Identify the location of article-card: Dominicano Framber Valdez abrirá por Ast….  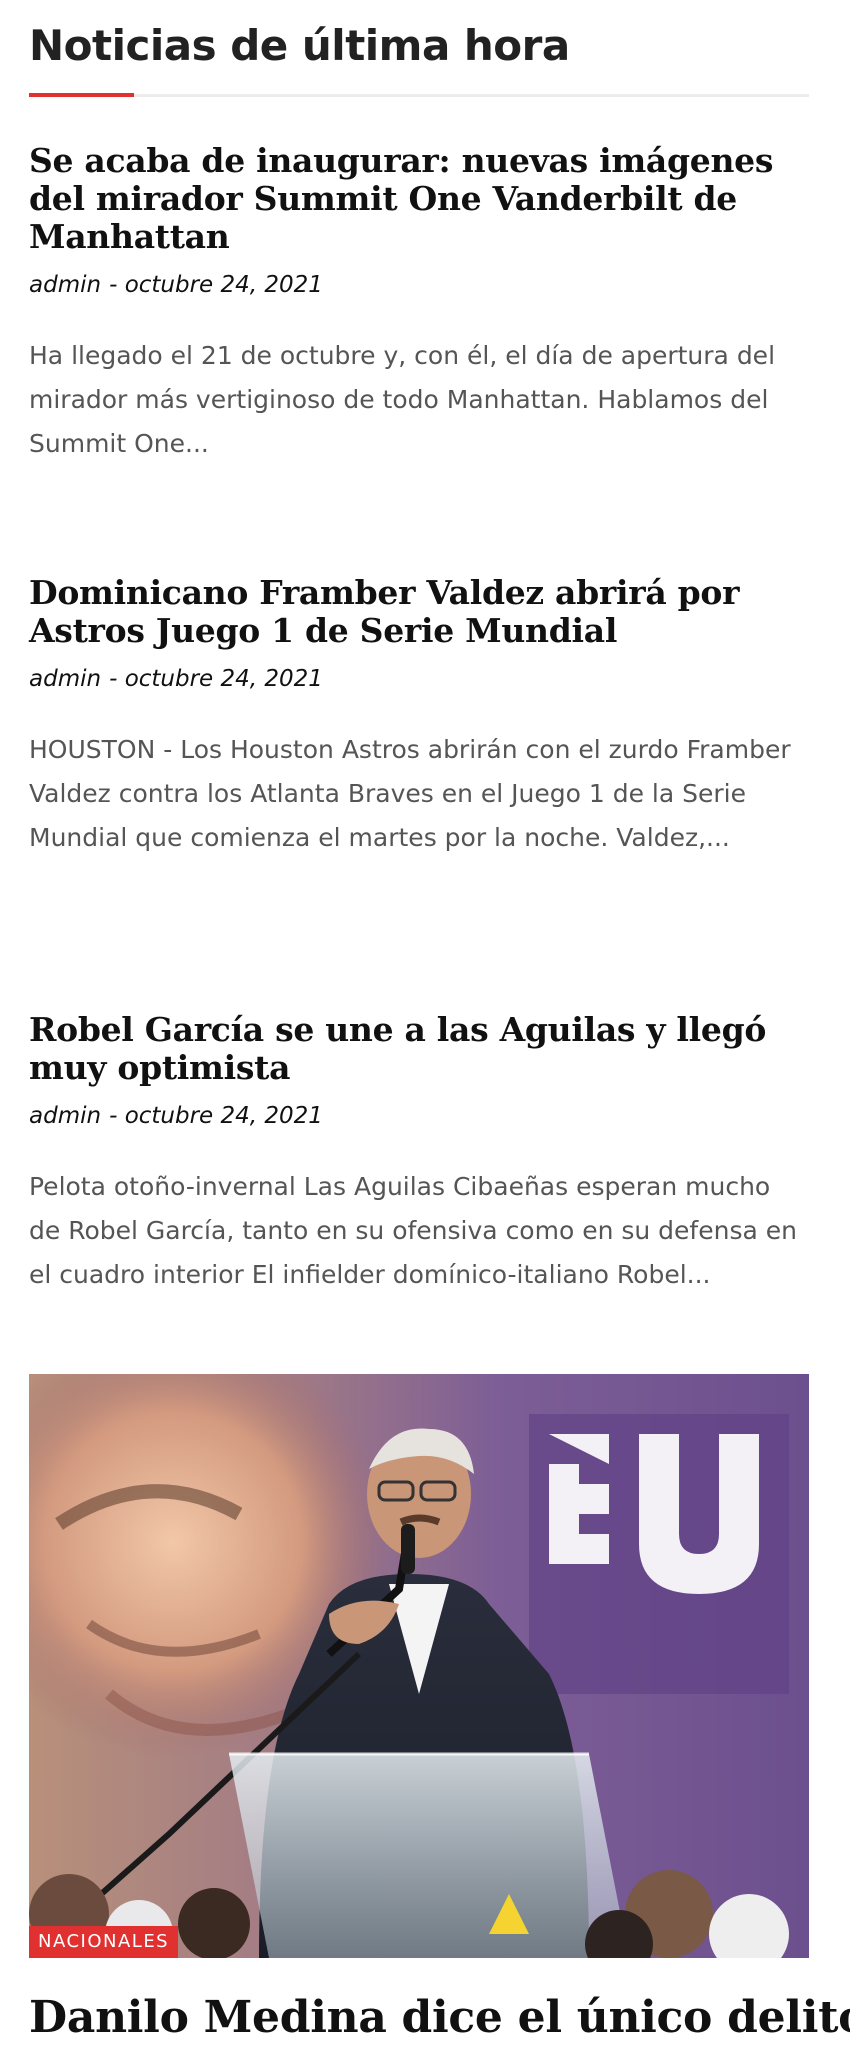
(419, 717).